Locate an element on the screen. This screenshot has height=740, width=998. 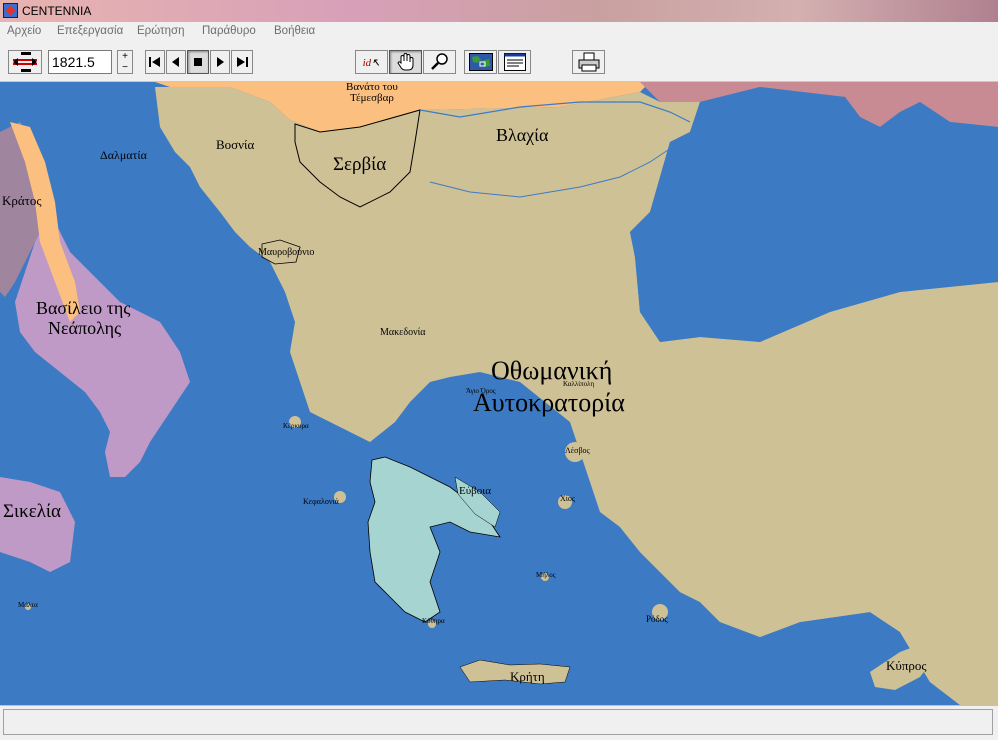
step-back-icon is located at coordinates (175, 62).